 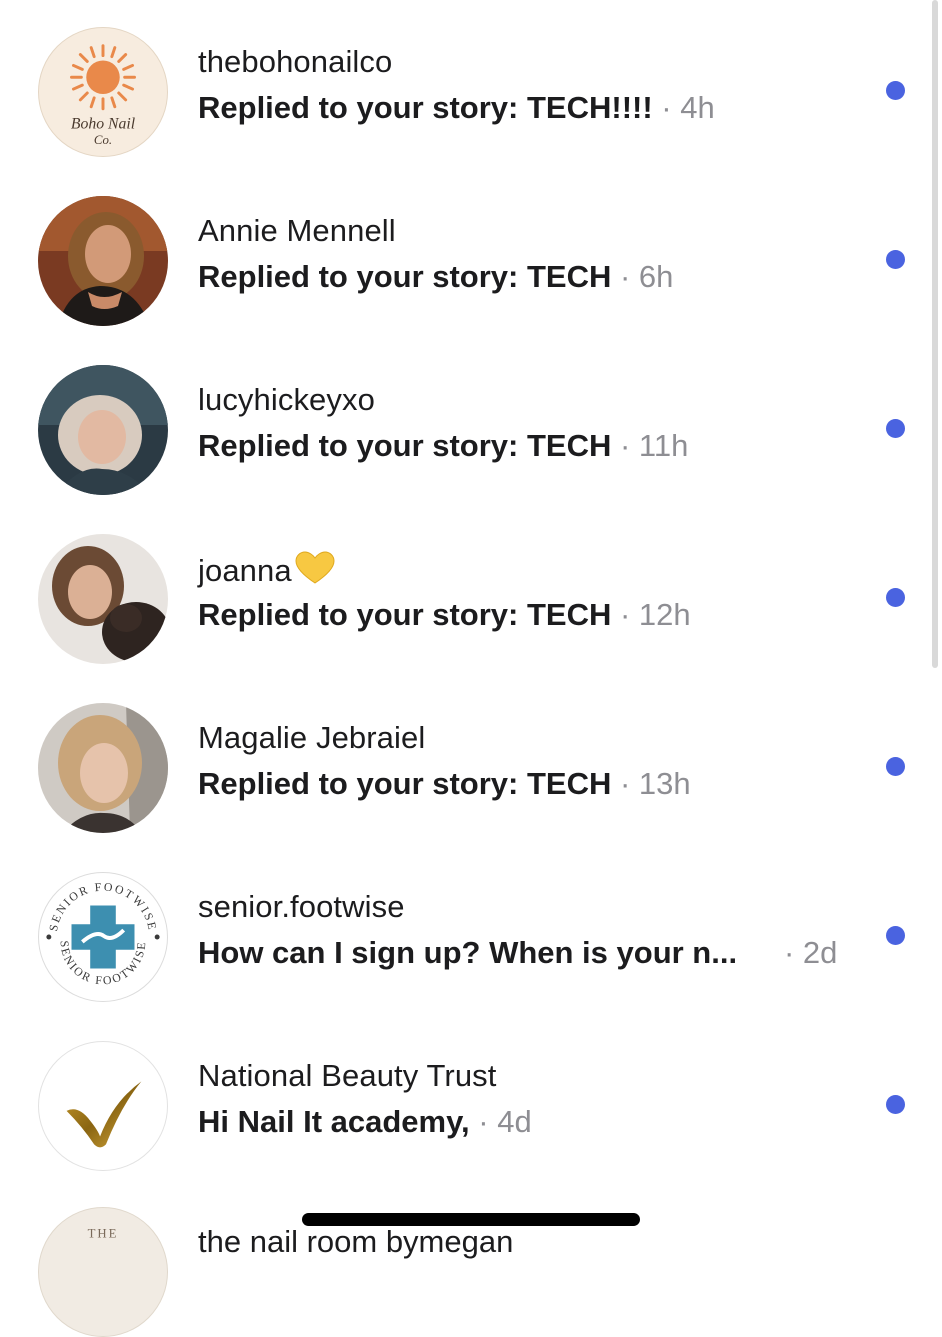 I want to click on thread-name: lucyhickeyxo, so click(x=286, y=399).